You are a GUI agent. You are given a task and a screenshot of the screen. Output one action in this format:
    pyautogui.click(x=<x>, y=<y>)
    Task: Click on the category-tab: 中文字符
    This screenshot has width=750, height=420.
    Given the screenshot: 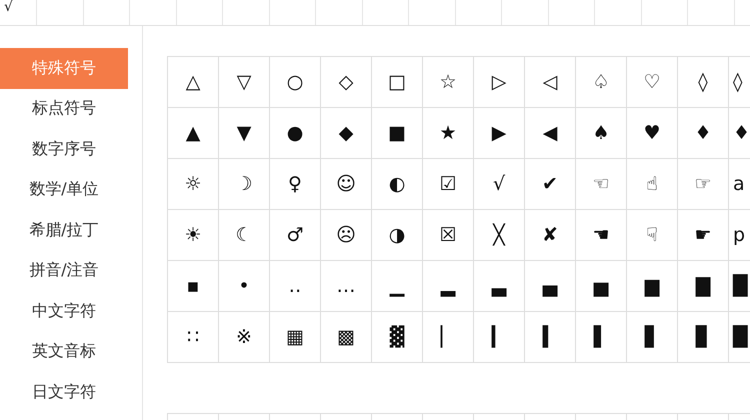 What is the action you would take?
    pyautogui.click(x=64, y=311)
    